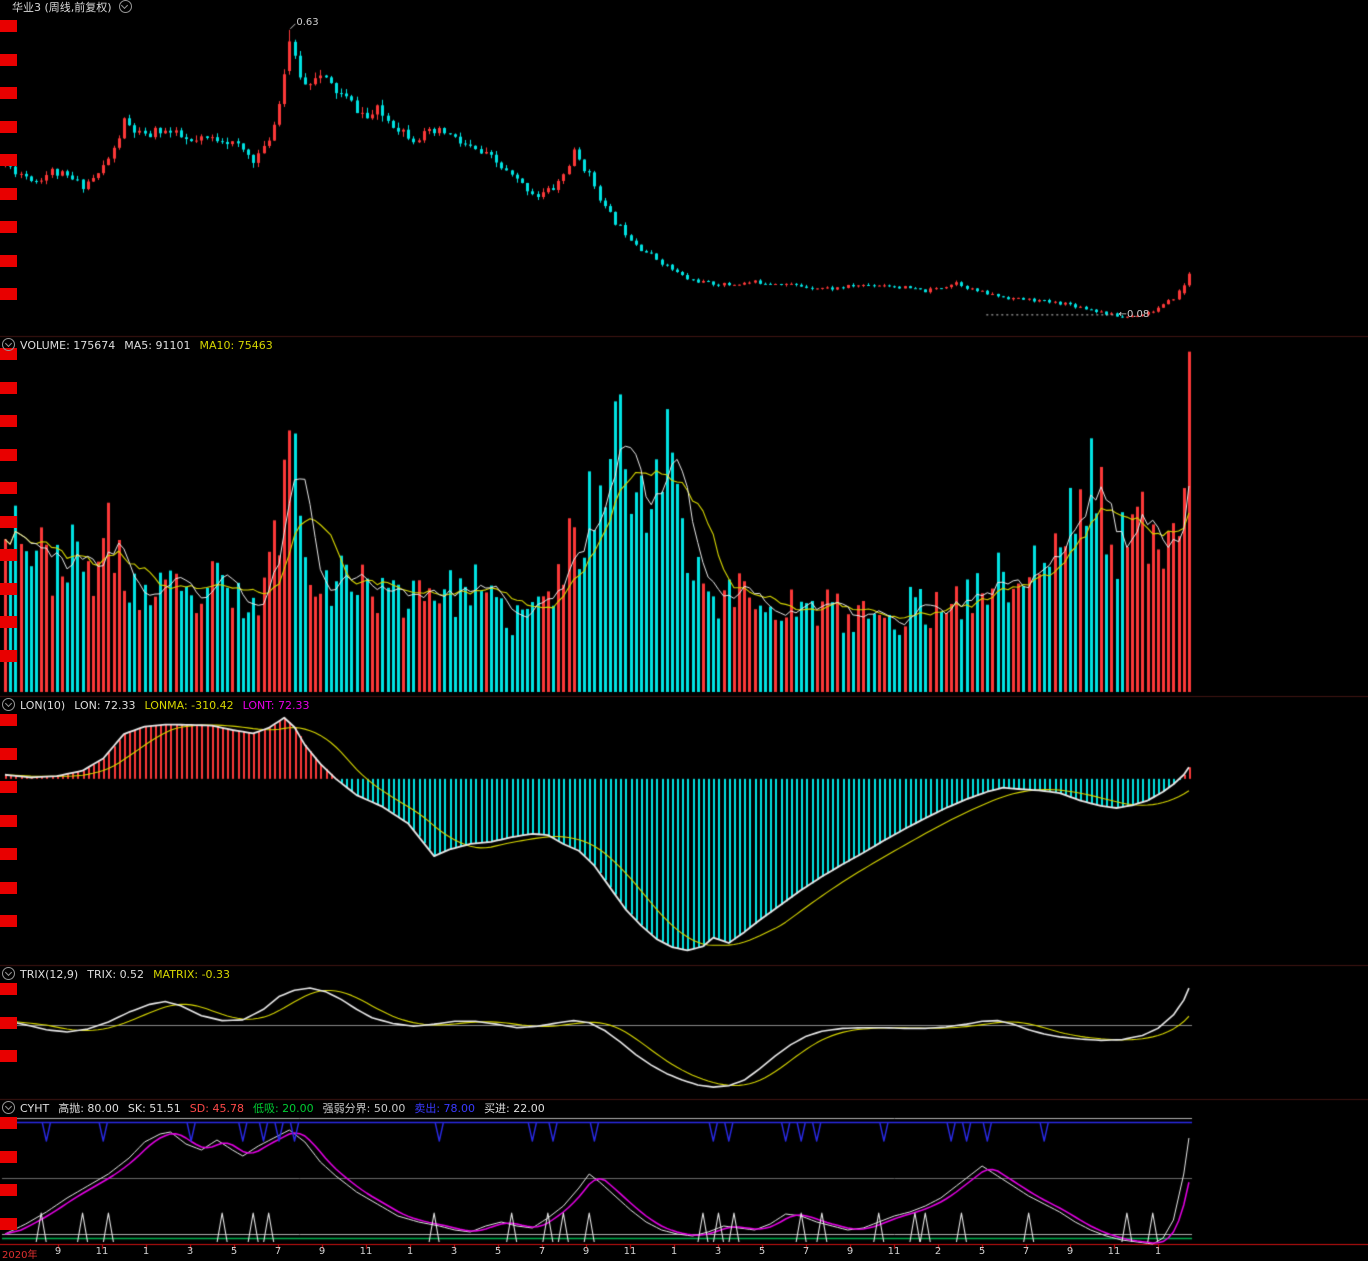 The width and height of the screenshot is (1368, 1261). I want to click on header-field: MATRIX: -0.33, so click(192, 974).